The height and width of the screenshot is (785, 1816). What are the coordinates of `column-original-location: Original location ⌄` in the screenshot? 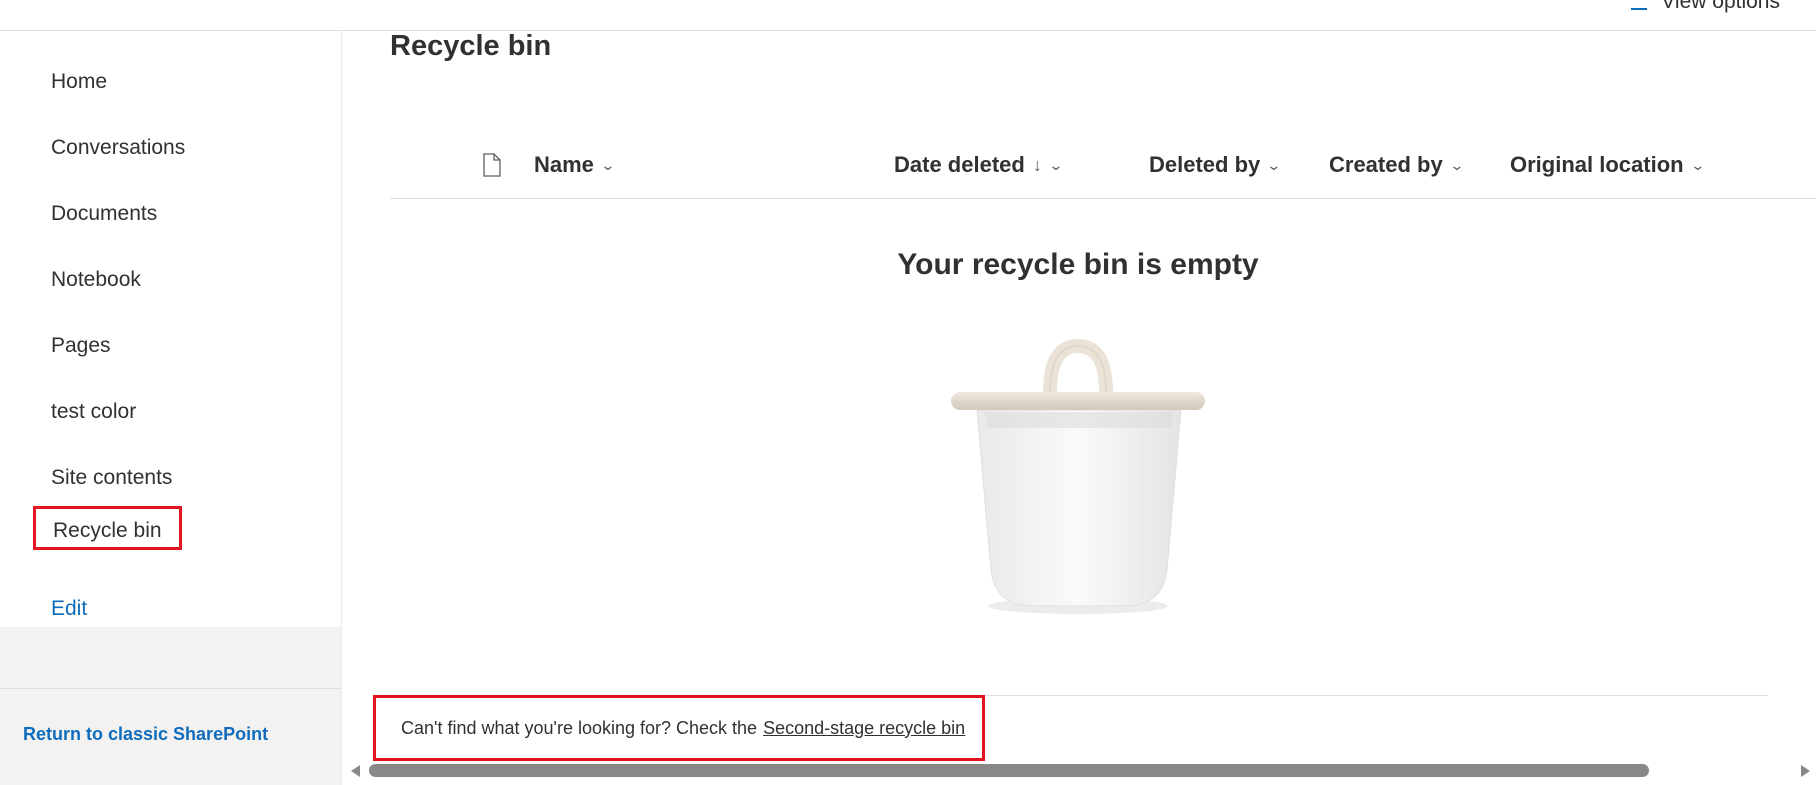 It's located at (1608, 165).